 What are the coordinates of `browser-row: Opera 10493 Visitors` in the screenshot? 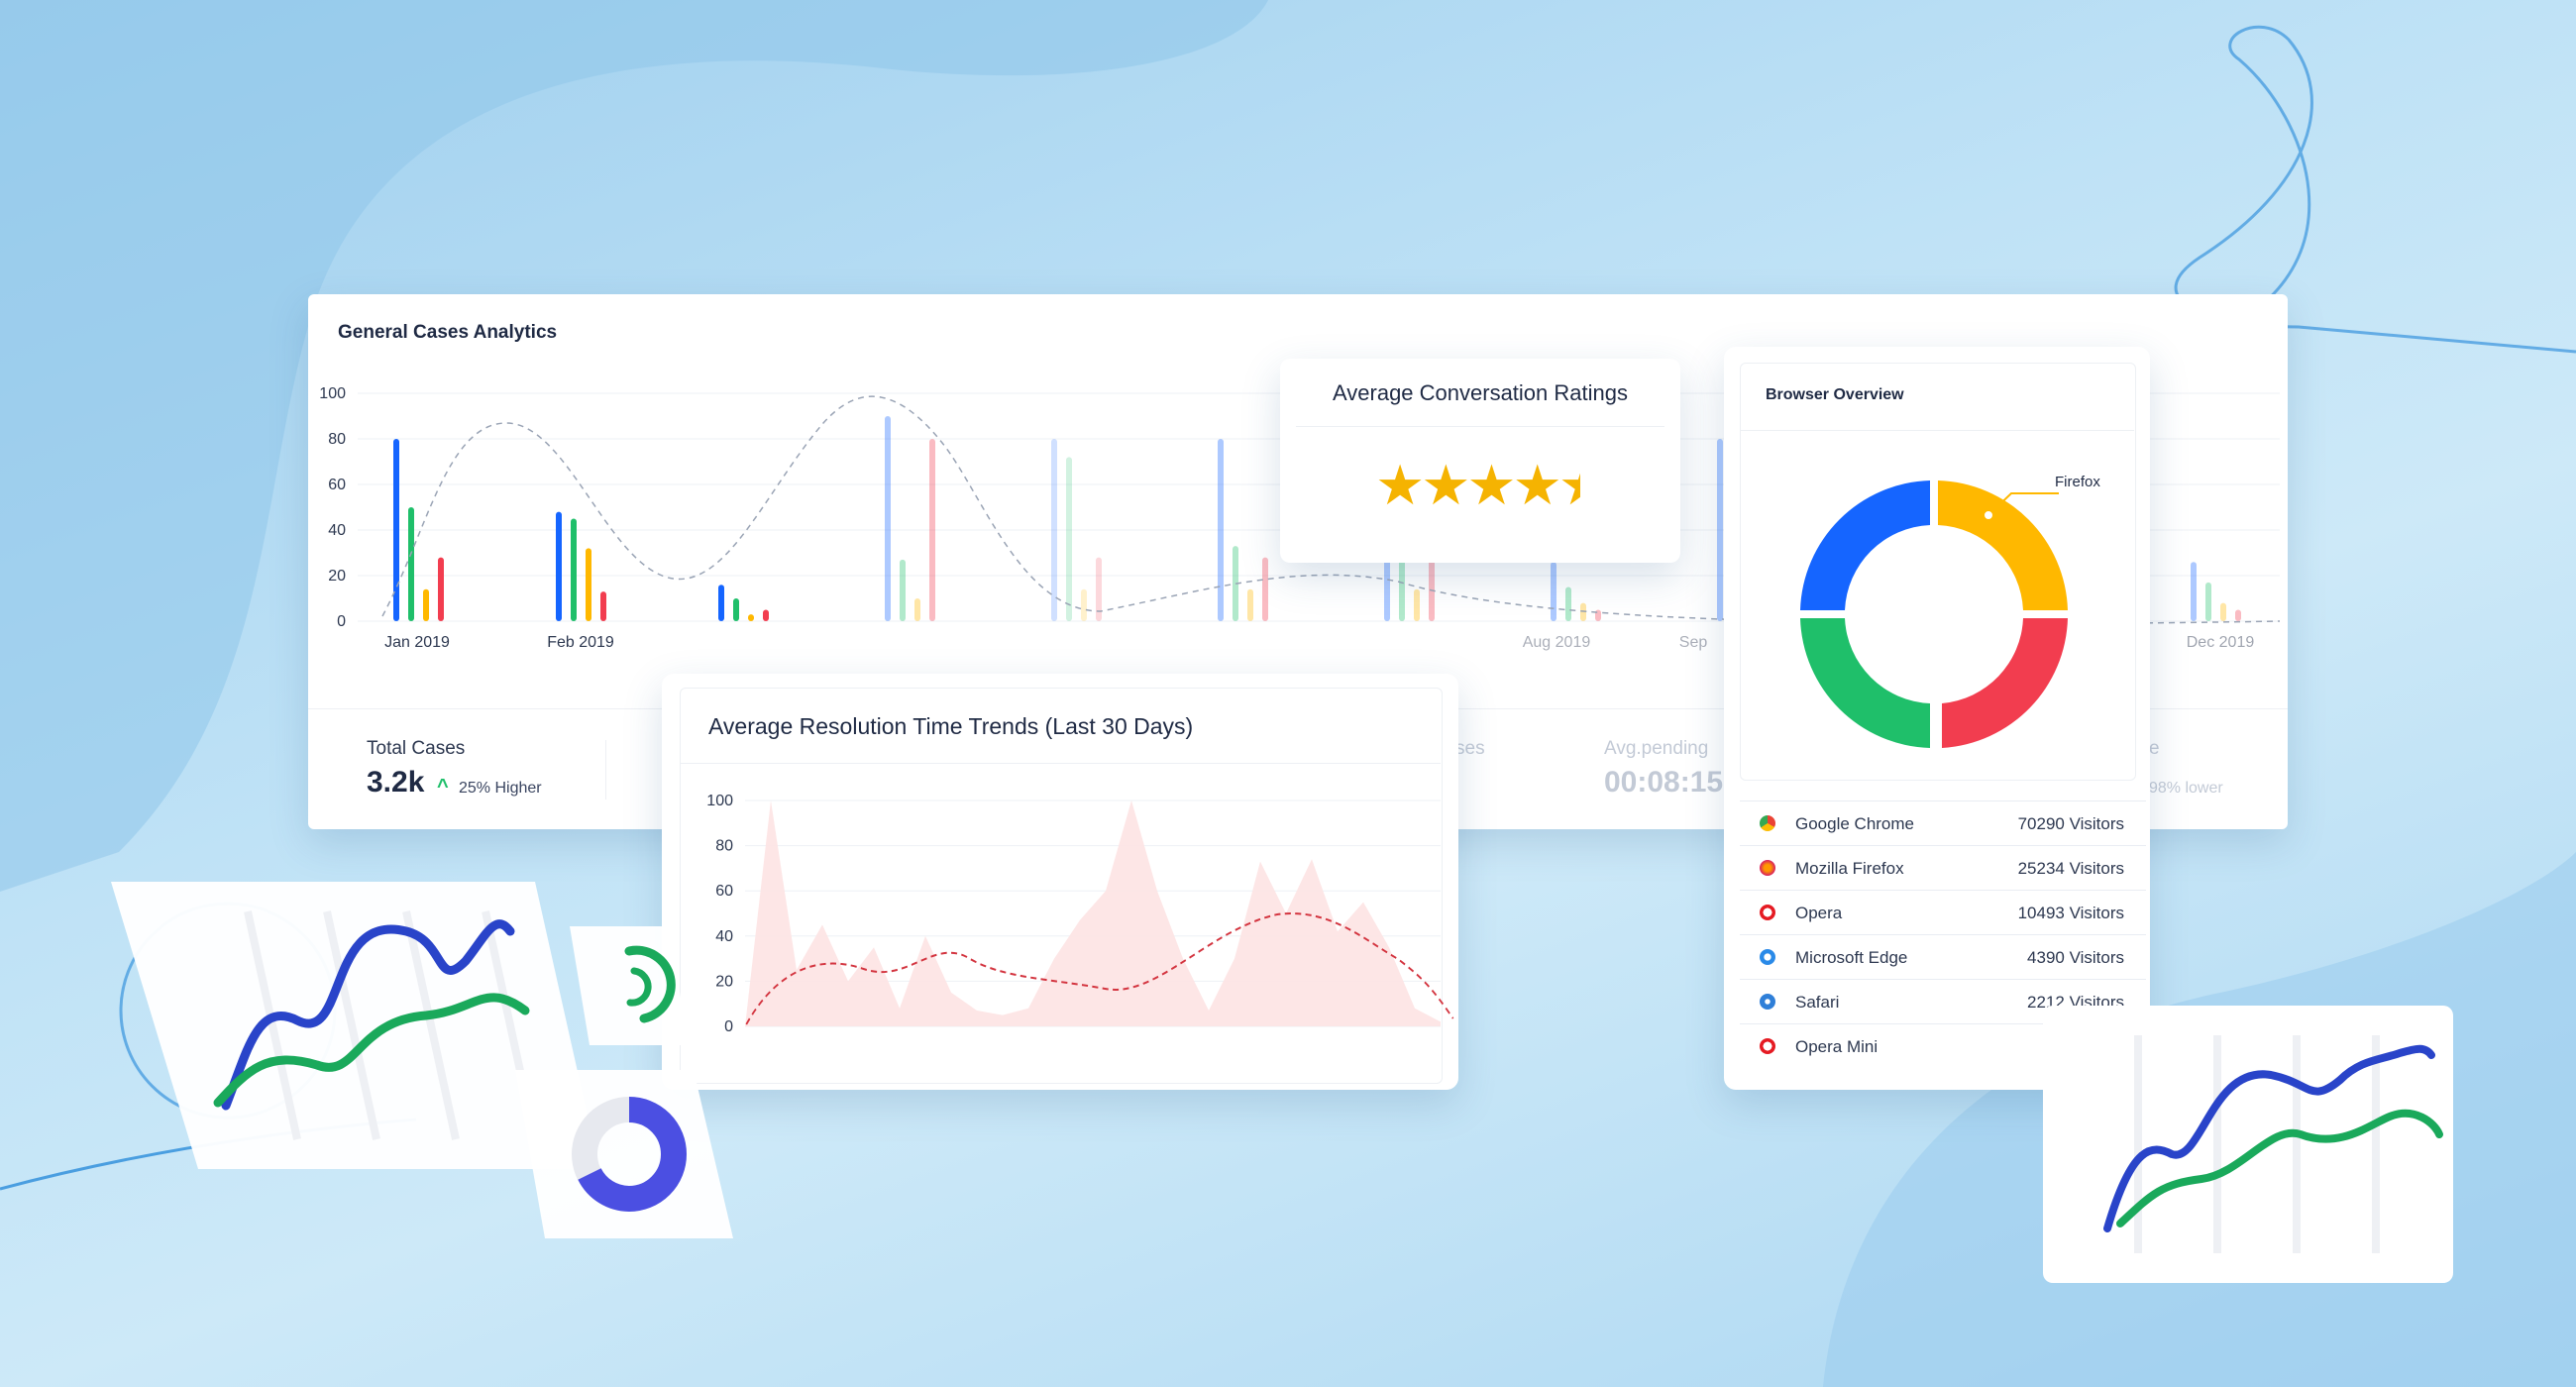 It's located at (1943, 912).